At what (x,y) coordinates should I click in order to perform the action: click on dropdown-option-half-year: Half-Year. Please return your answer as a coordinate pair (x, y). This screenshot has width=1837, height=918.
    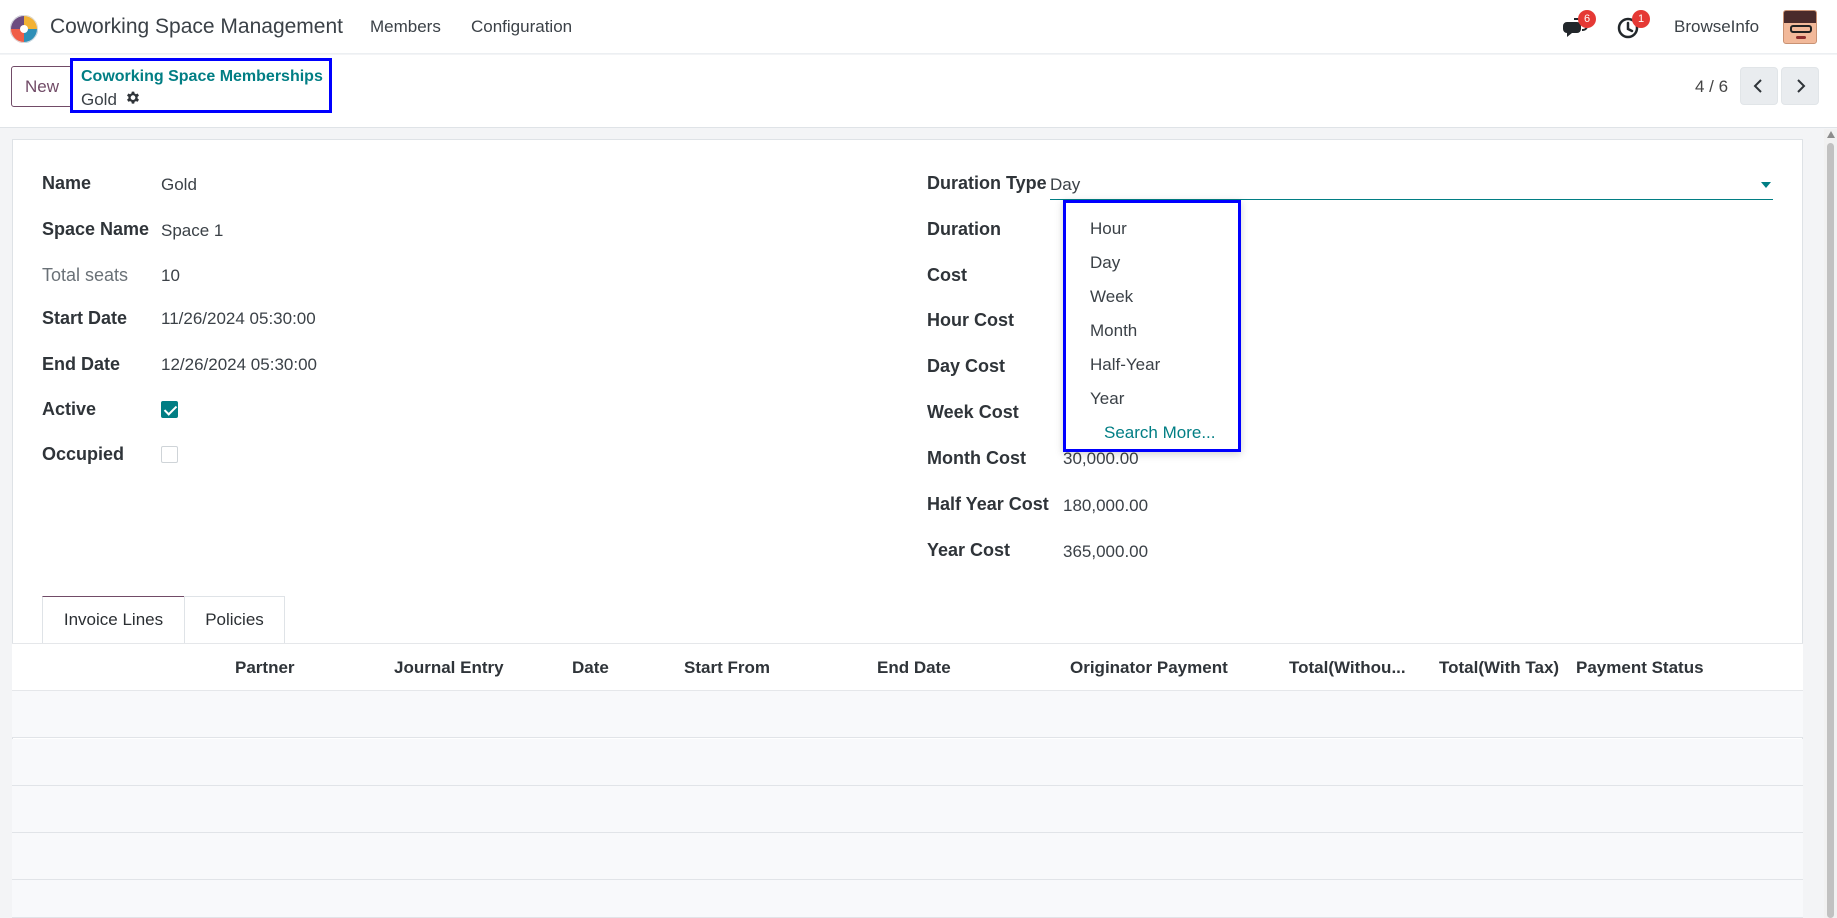
    Looking at the image, I should click on (1125, 365).